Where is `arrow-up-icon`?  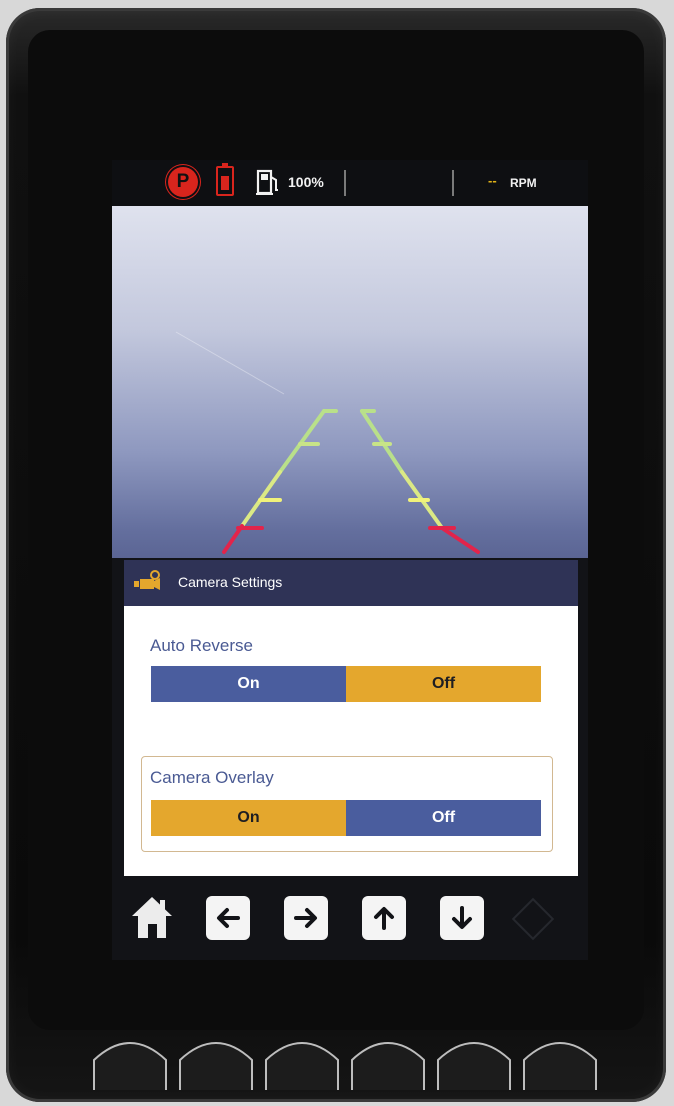
arrow-up-icon is located at coordinates (384, 918).